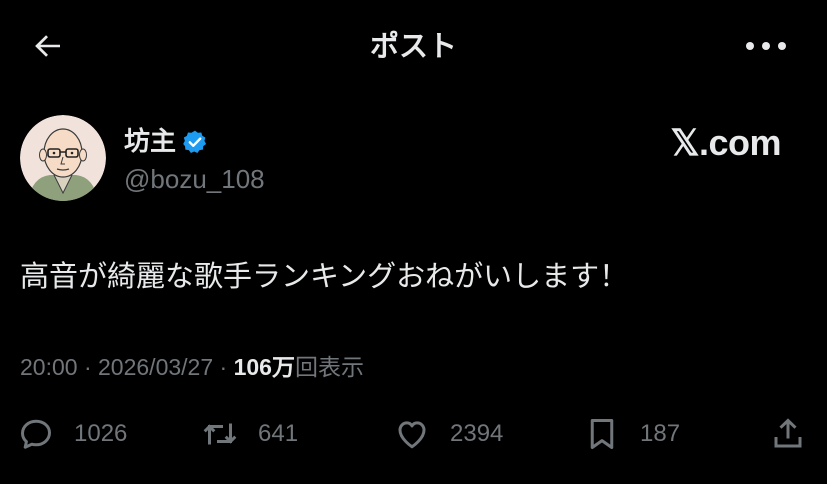 The height and width of the screenshot is (484, 827). What do you see at coordinates (324, 276) in the screenshot?
I see `tweet-text: 高音が綺麗な歌手ランキングおねがいします！` at bounding box center [324, 276].